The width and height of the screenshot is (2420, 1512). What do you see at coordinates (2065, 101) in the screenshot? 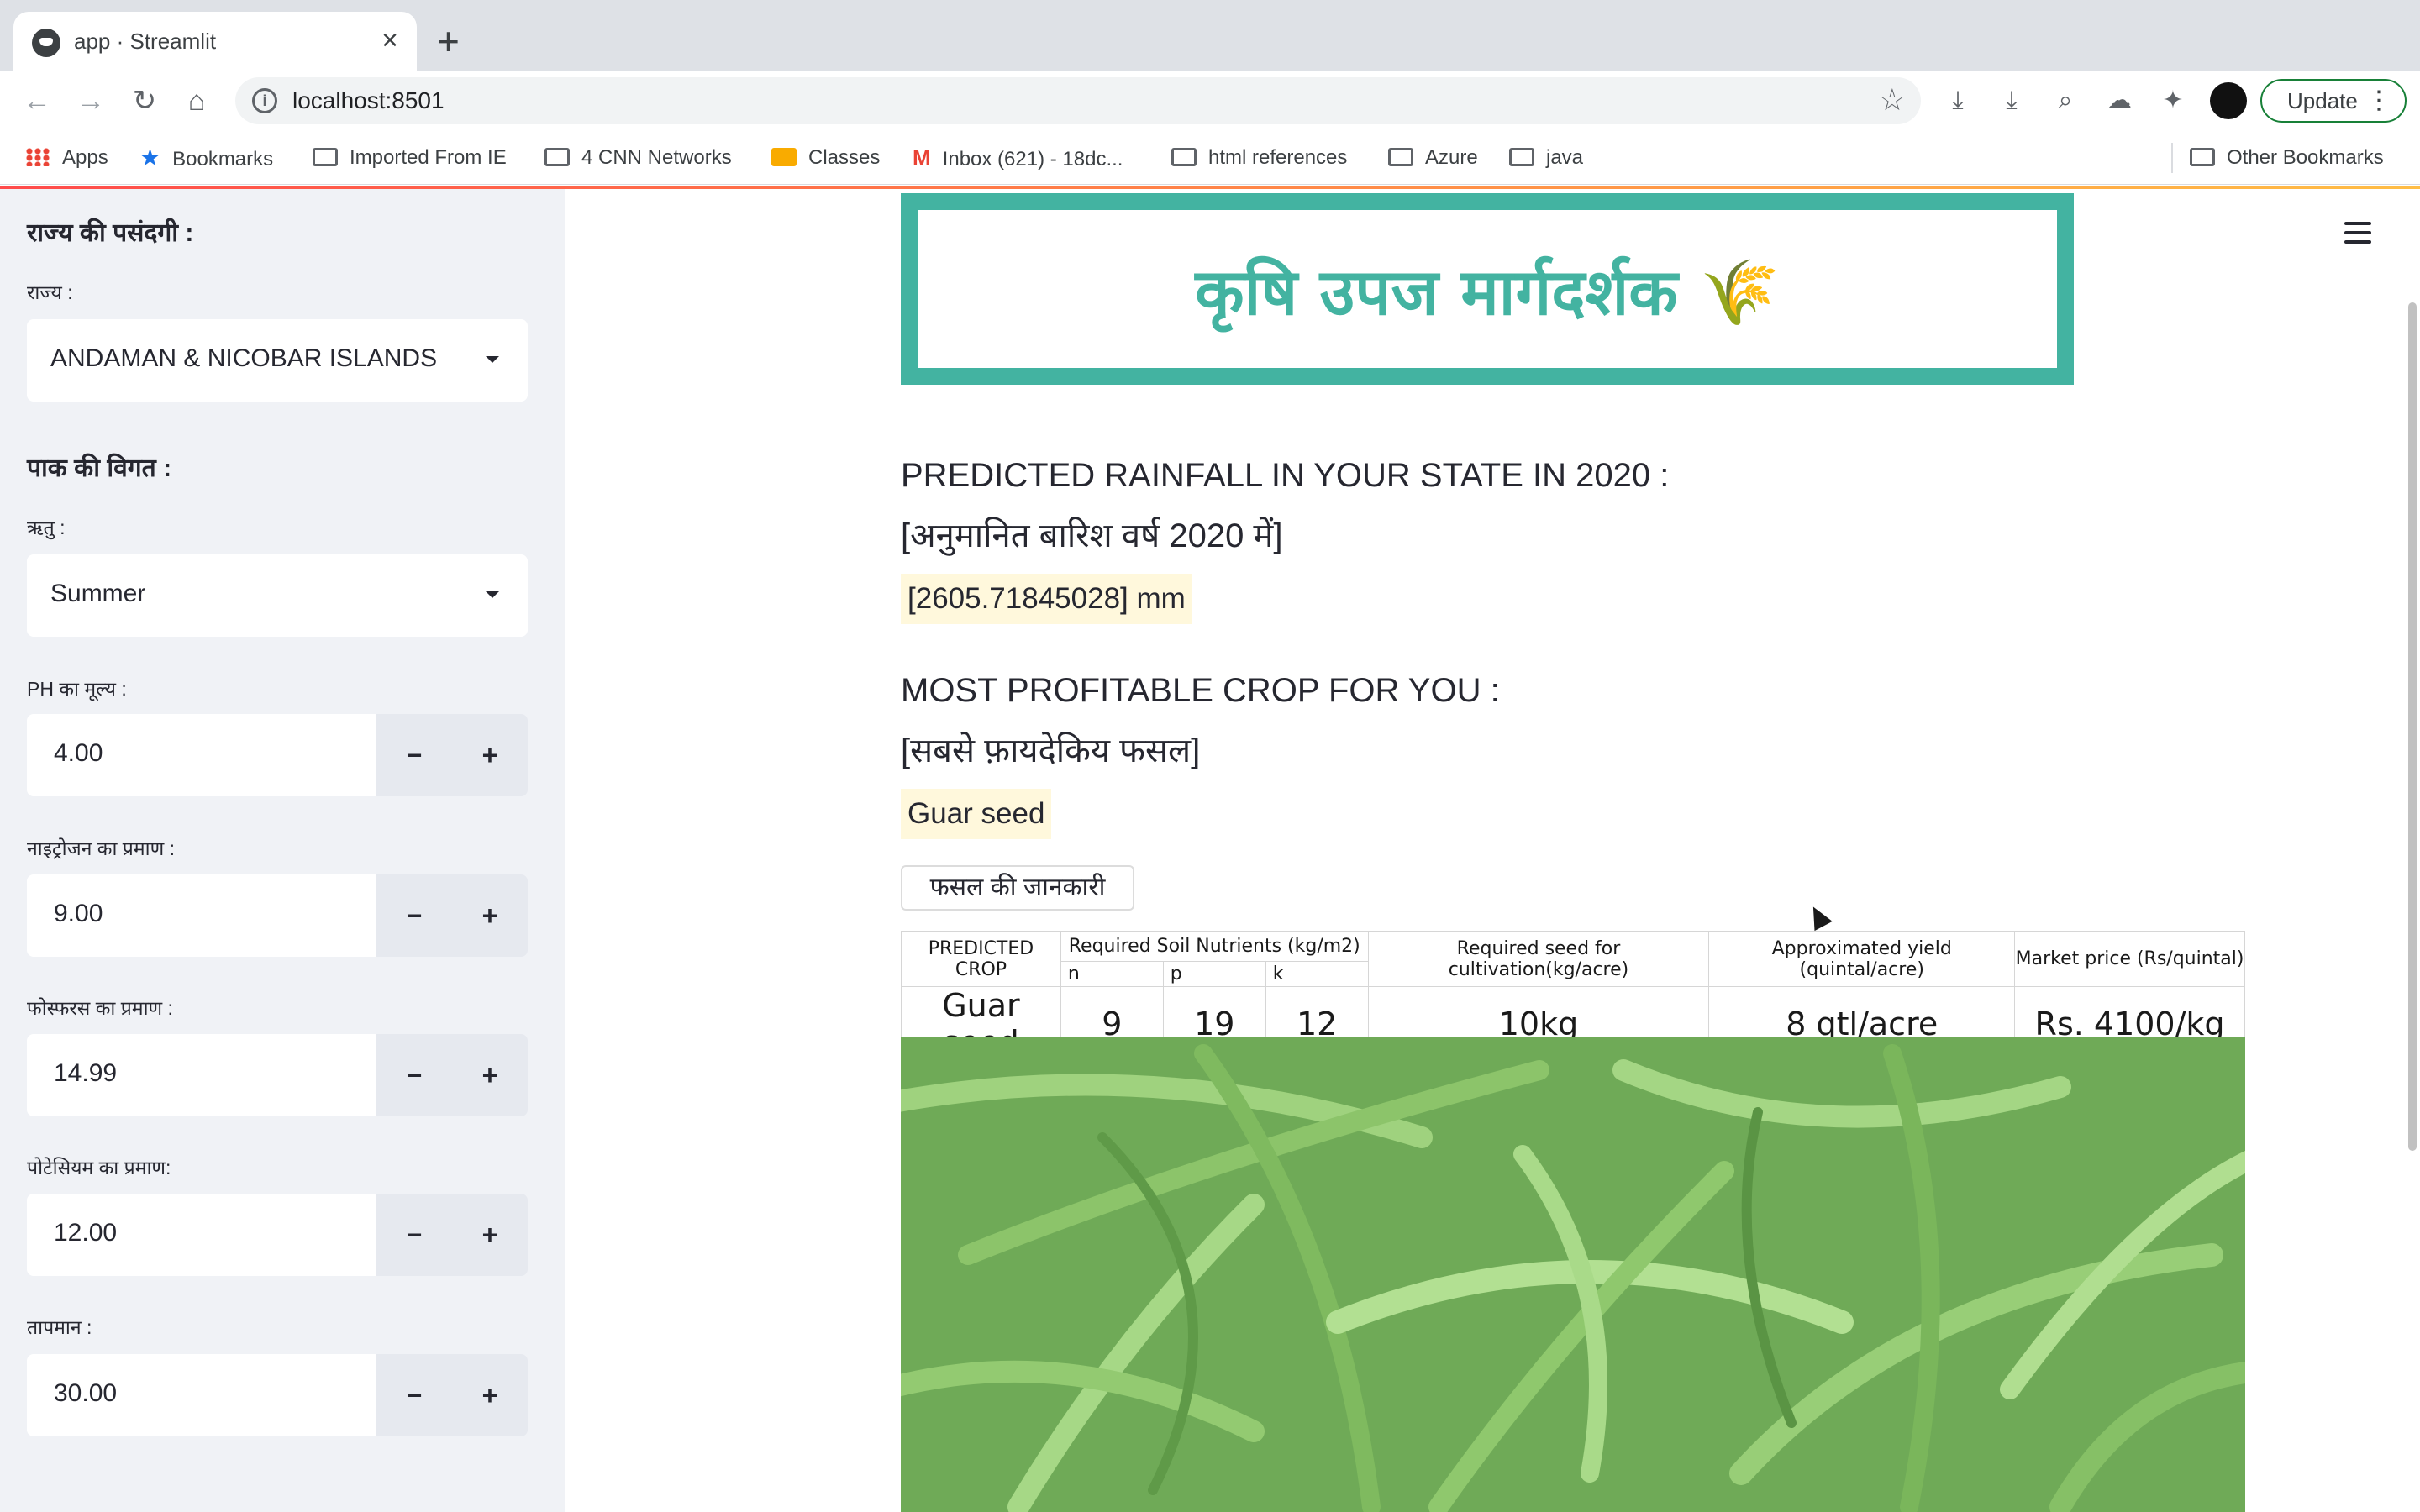
I see `search-icon: ⌕` at bounding box center [2065, 101].